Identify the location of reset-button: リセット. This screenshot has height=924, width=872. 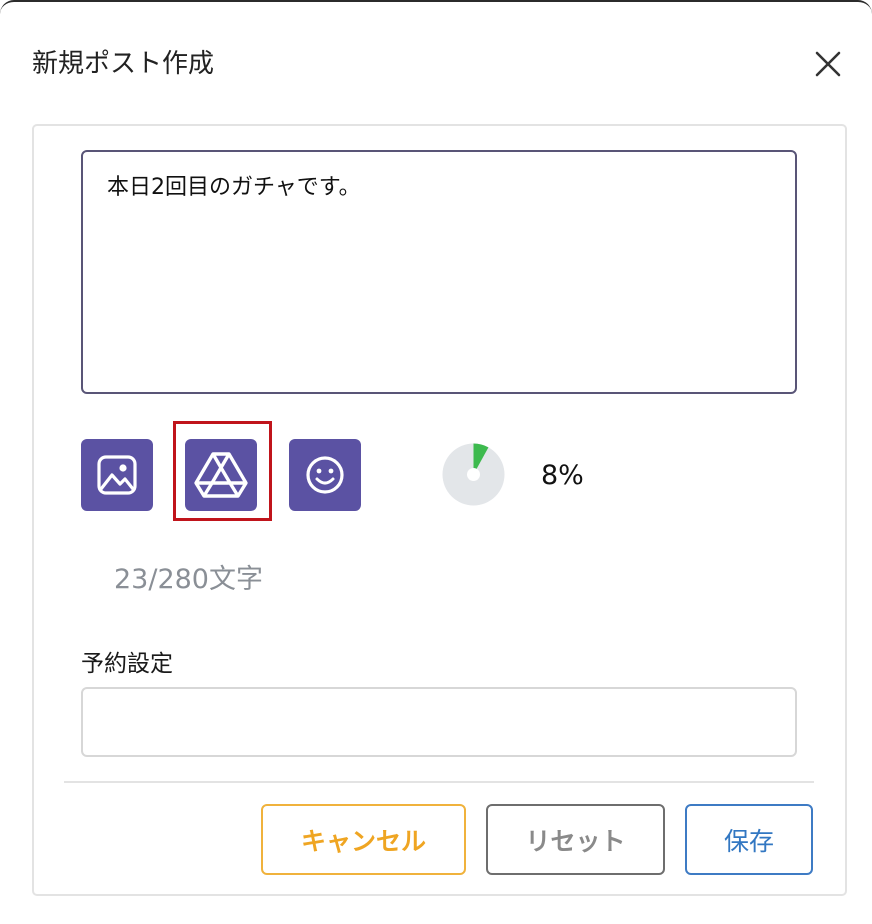
(575, 839).